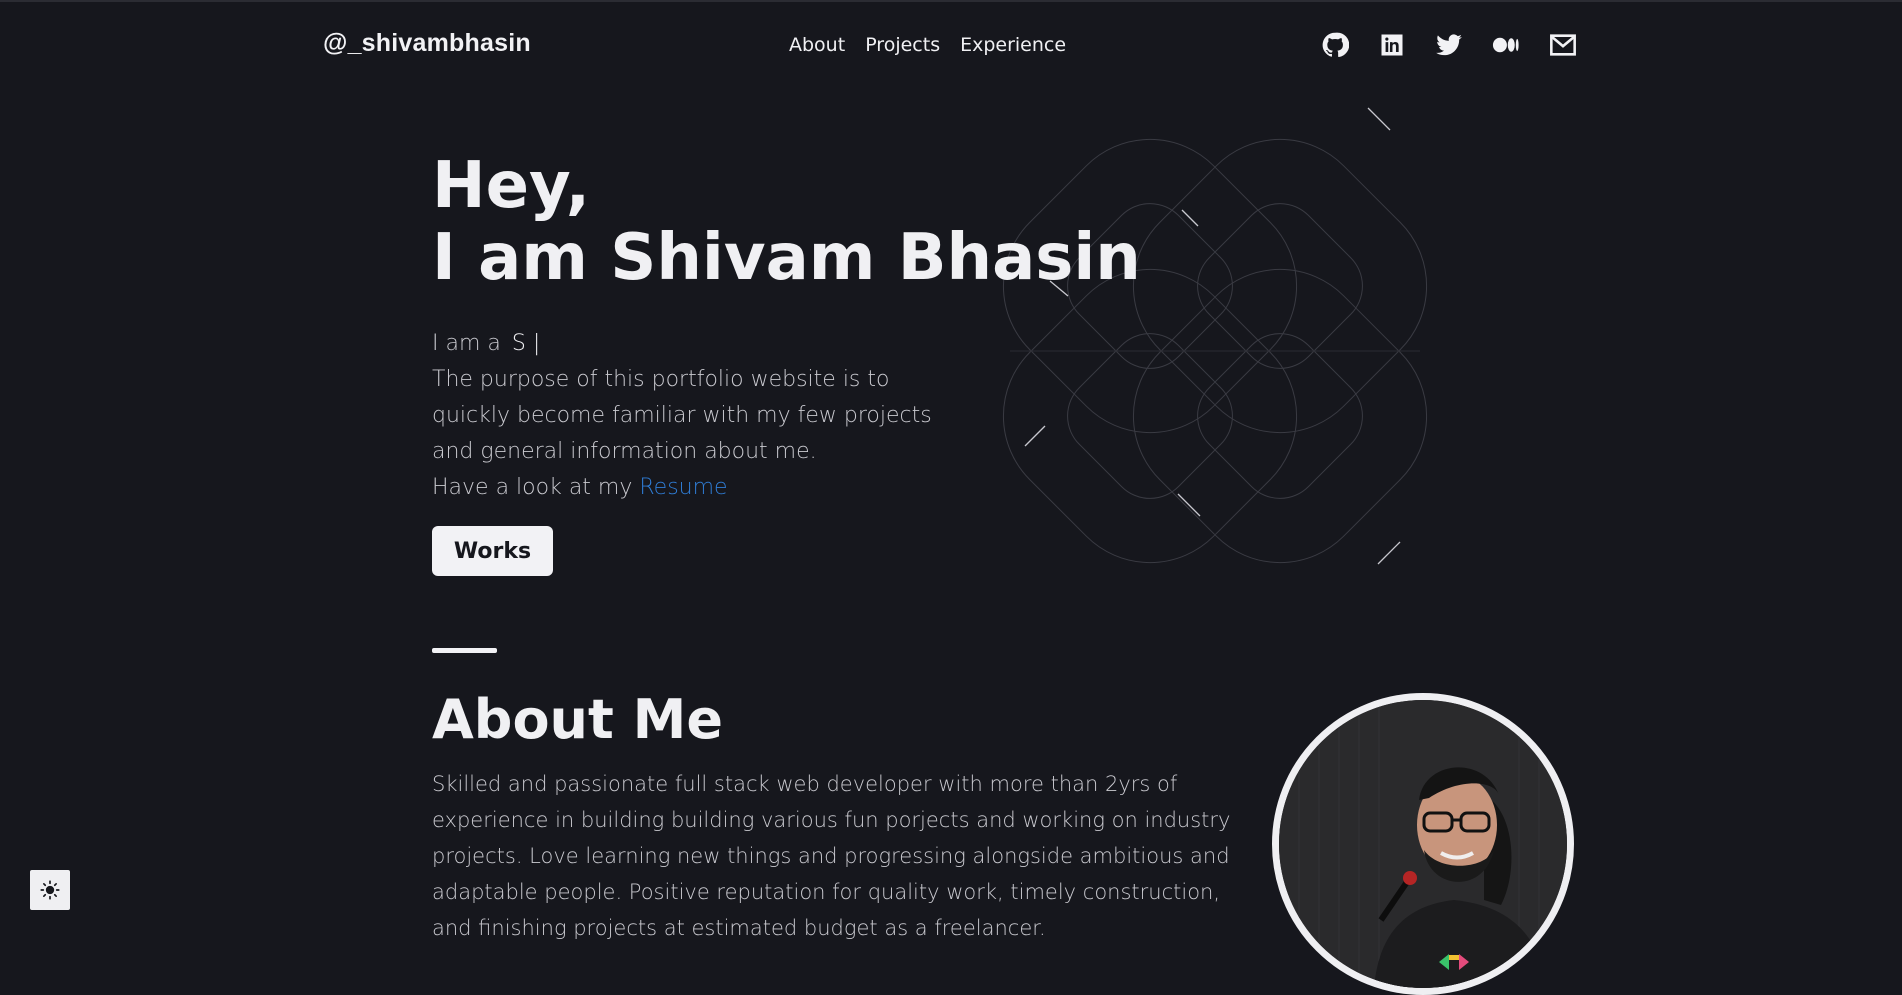  I want to click on profile-avatar, so click(1423, 844).